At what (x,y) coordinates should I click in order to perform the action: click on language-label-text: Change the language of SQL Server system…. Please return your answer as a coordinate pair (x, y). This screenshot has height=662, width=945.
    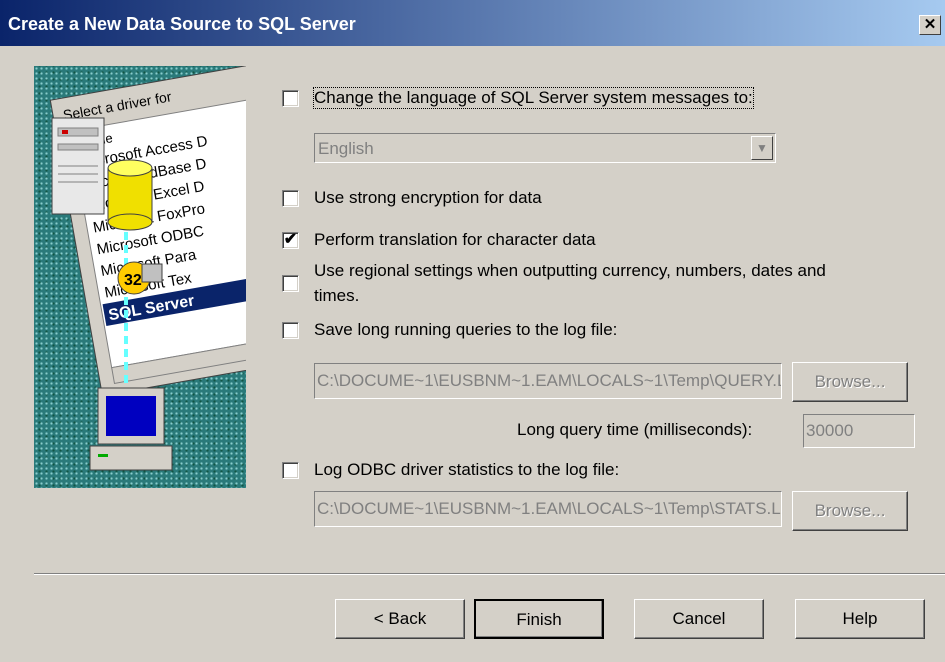
    Looking at the image, I should click on (533, 97).